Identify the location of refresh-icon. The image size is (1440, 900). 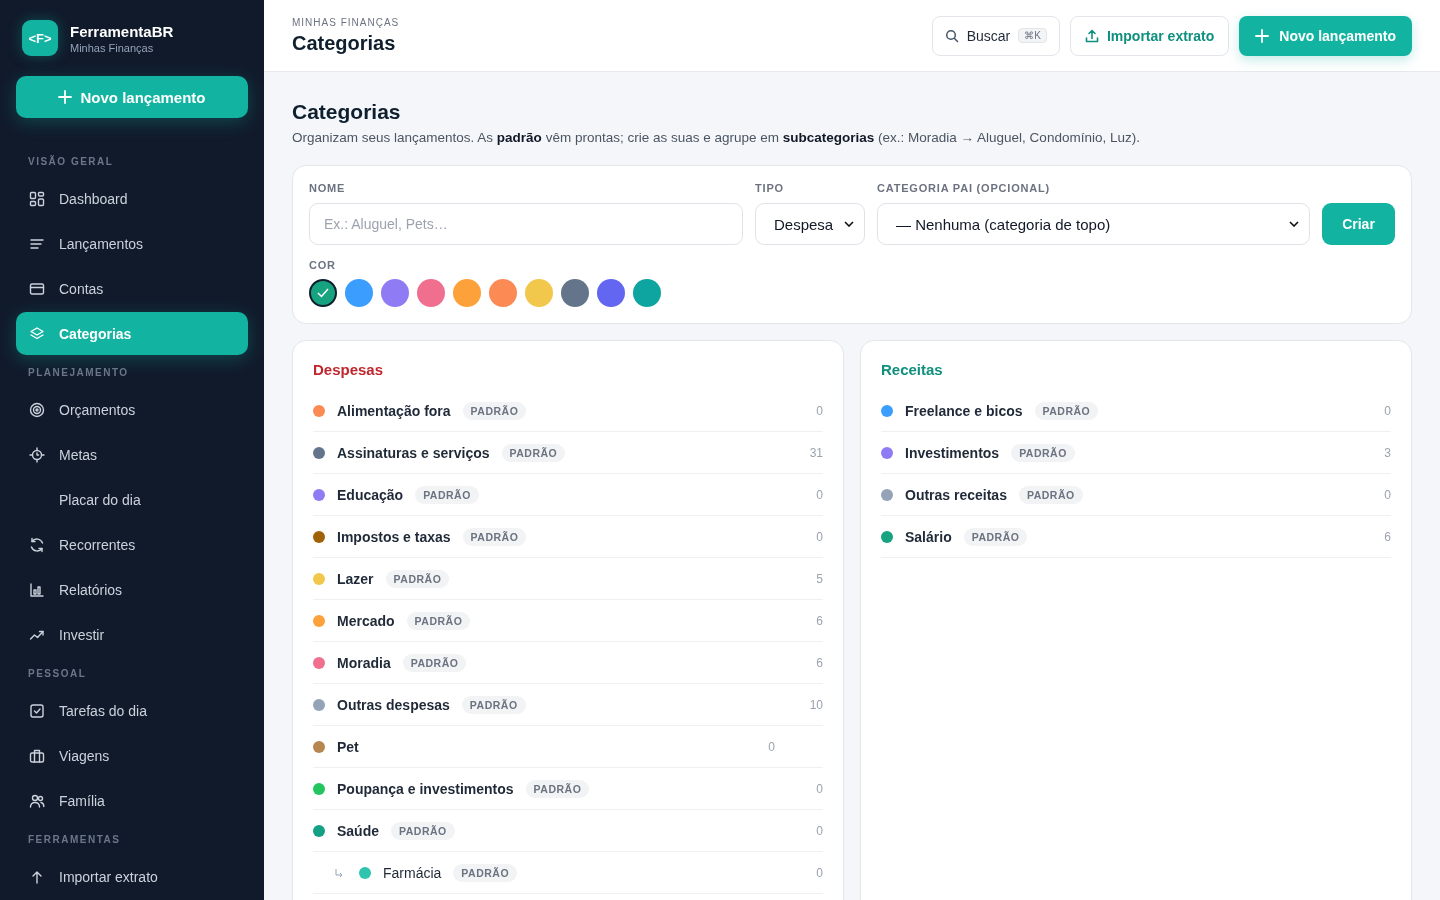
(37, 544).